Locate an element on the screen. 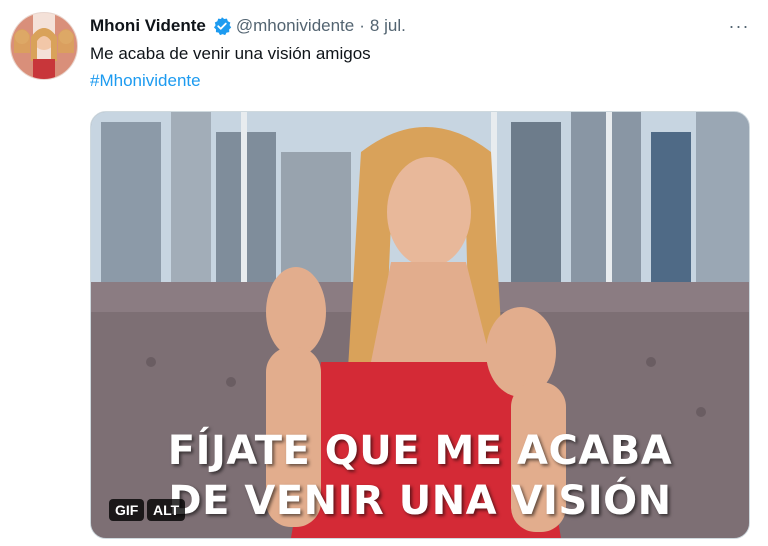 The image size is (768, 546). author-handle: @mhonividente is located at coordinates (295, 26).